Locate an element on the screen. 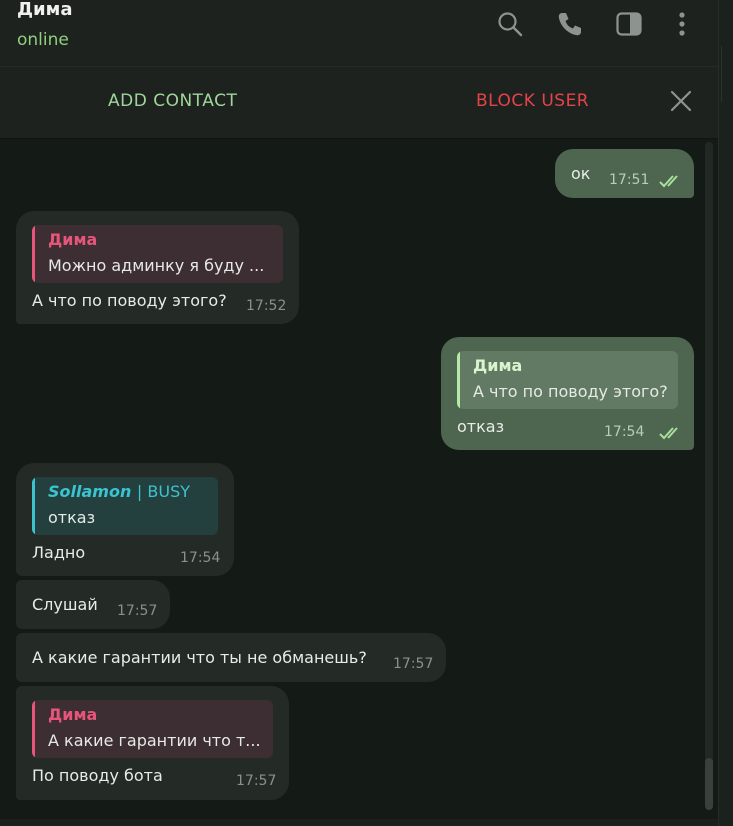 The image size is (733, 826). reply-author-badge: | BUSY is located at coordinates (163, 491).